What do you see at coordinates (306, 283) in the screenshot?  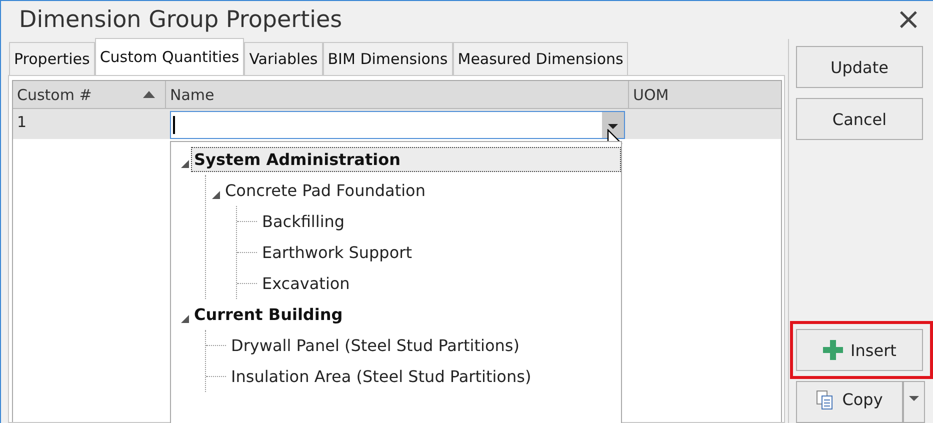 I see `tree-item: Excavation` at bounding box center [306, 283].